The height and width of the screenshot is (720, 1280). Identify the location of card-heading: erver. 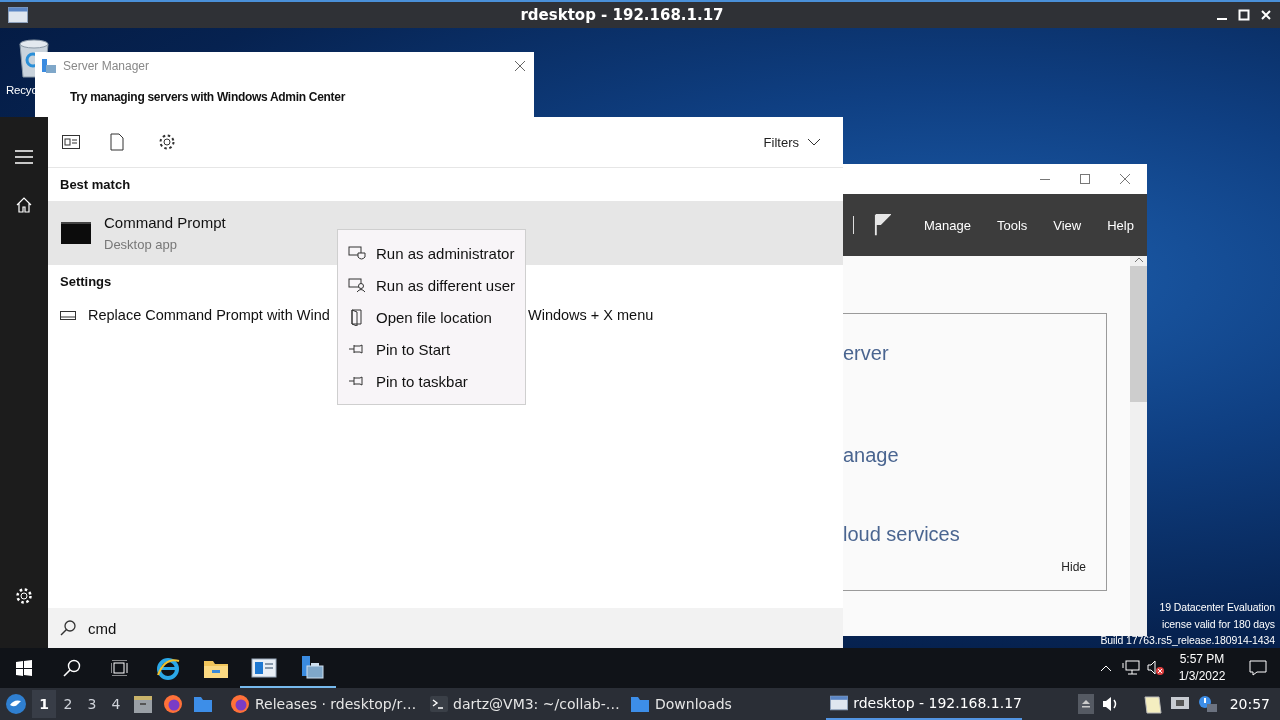
(866, 353).